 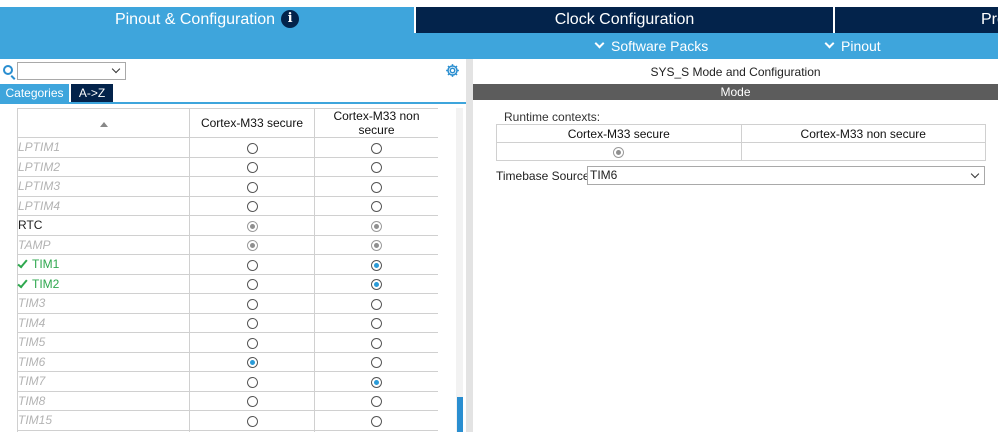 What do you see at coordinates (499, 46) in the screenshot?
I see `sub-menu-bar: Software Packs Pinout` at bounding box center [499, 46].